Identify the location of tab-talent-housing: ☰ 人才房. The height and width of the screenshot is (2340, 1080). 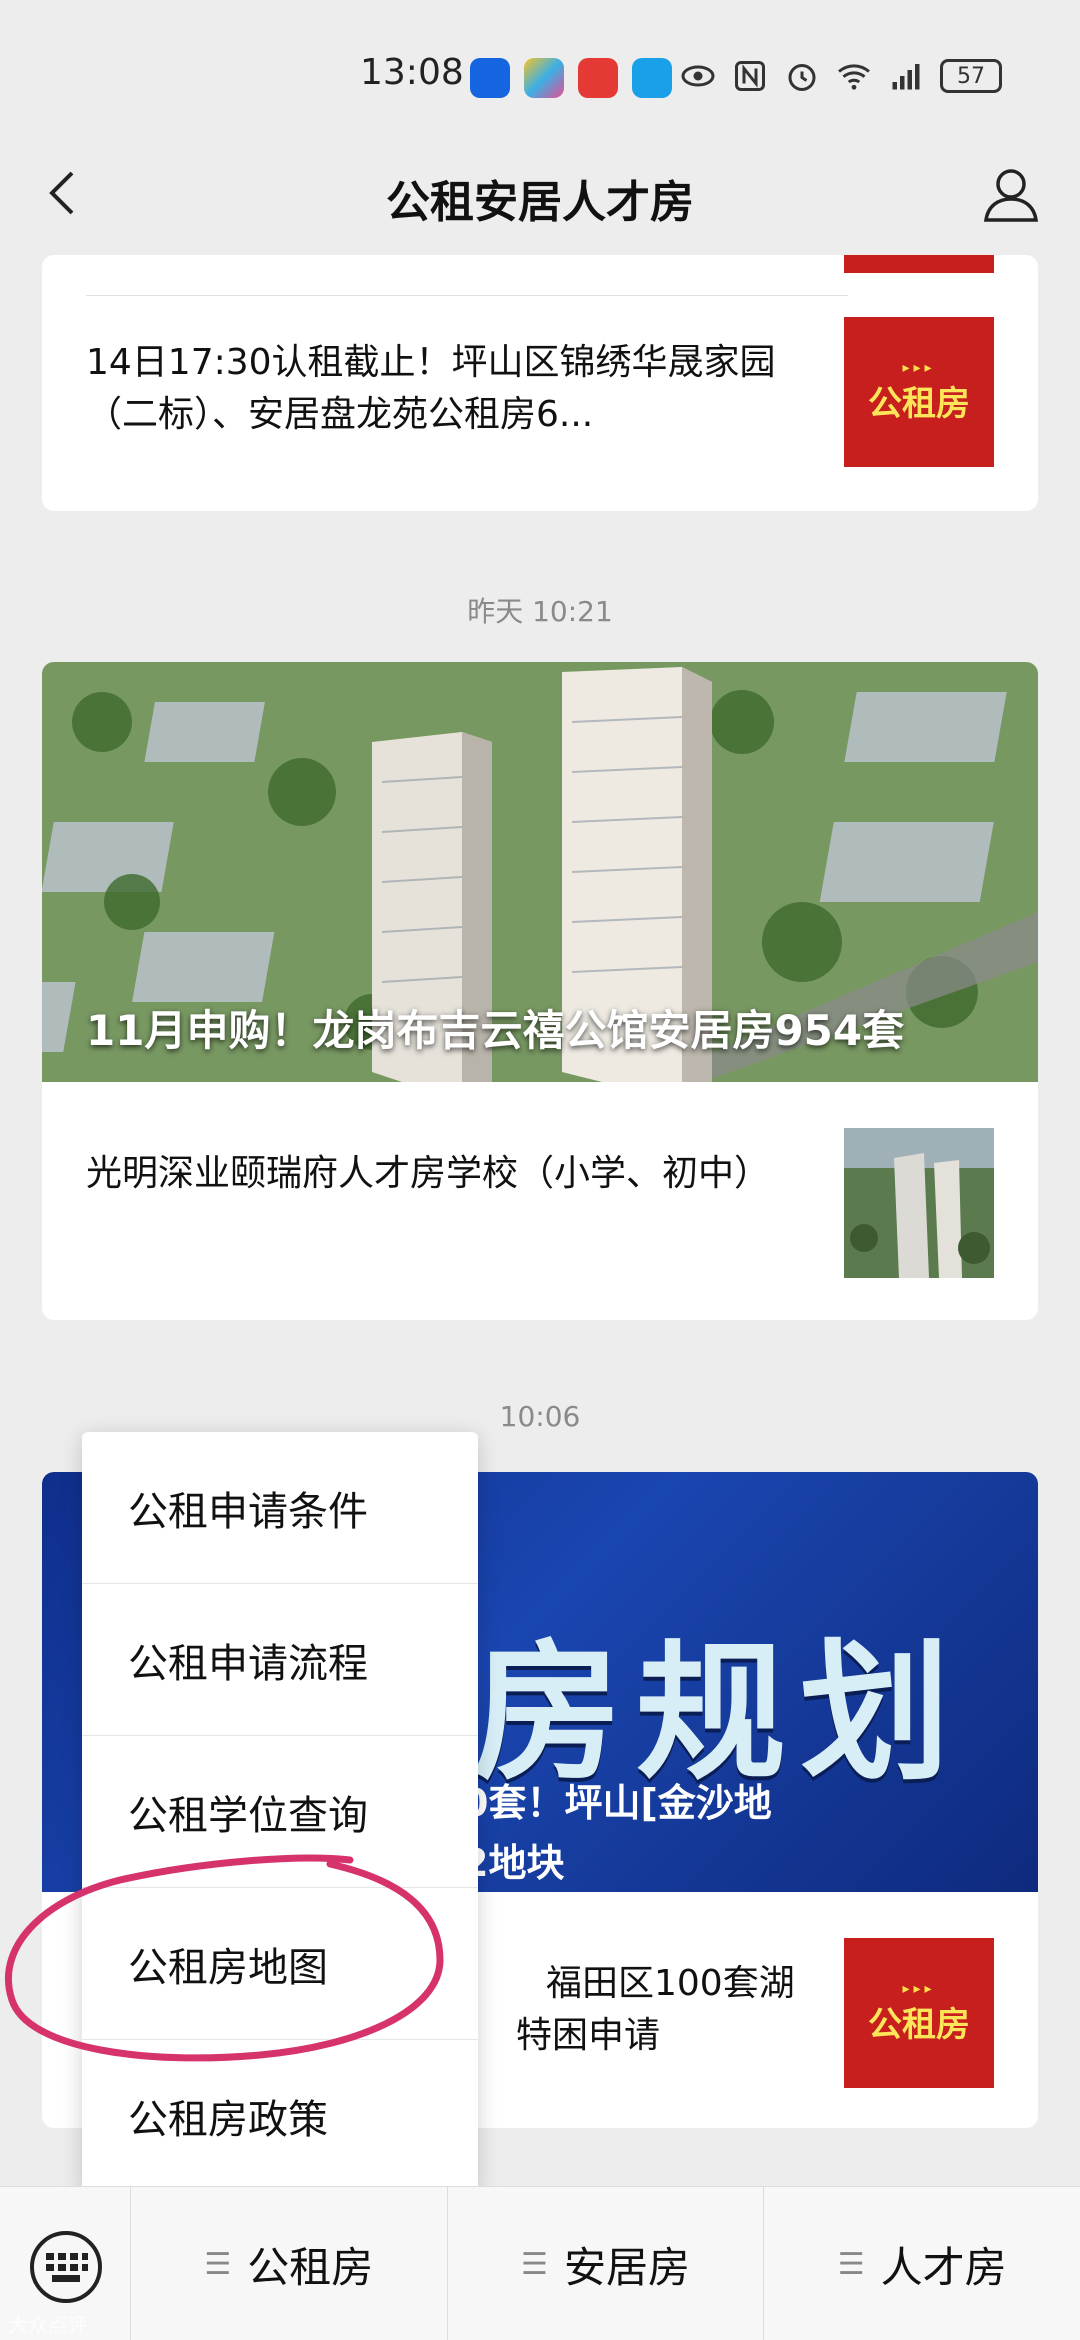
(921, 2263).